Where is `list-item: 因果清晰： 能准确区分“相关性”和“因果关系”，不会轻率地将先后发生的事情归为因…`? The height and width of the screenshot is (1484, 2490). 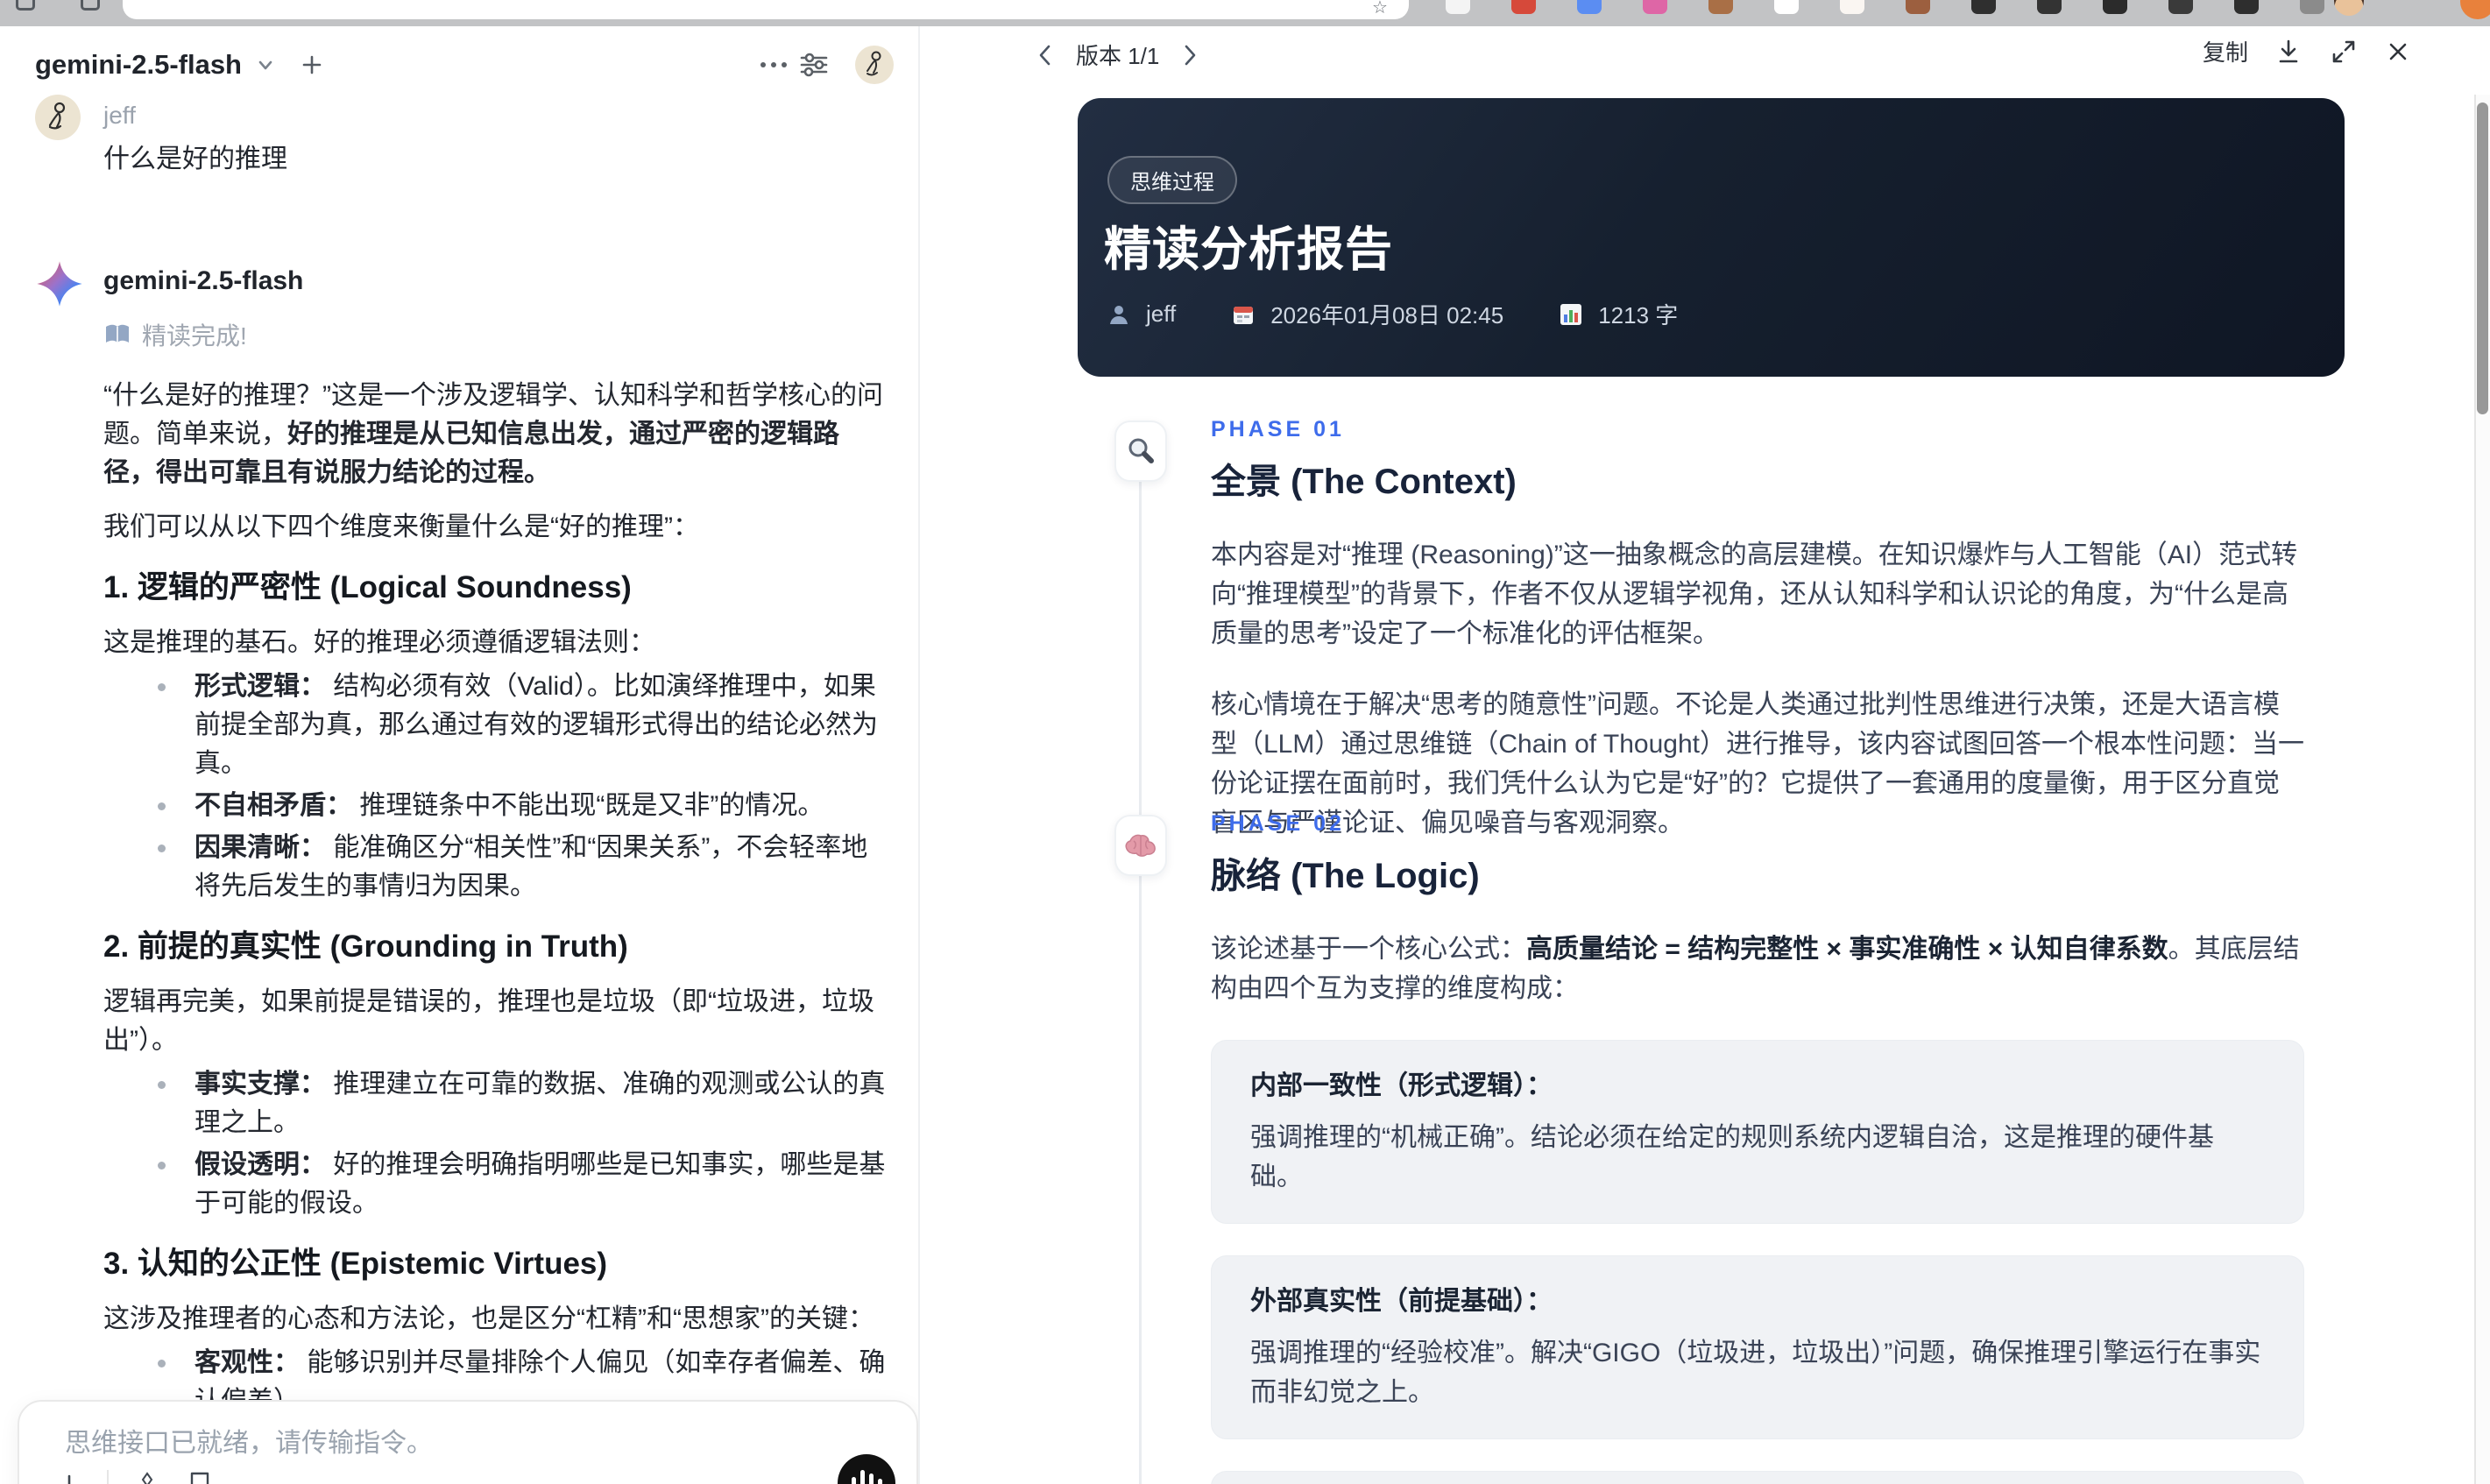
list-item: 因果清晰： 能准确区分“相关性”和“因果关系”，不会轻率地将先后发生的事情归为因… is located at coordinates (496, 867).